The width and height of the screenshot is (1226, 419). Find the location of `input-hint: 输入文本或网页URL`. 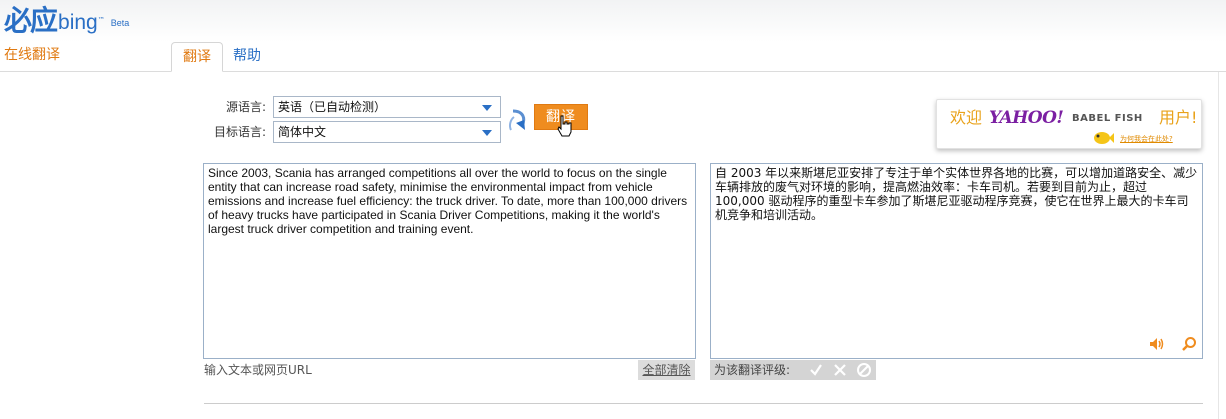

input-hint: 输入文本或网页URL is located at coordinates (258, 370).